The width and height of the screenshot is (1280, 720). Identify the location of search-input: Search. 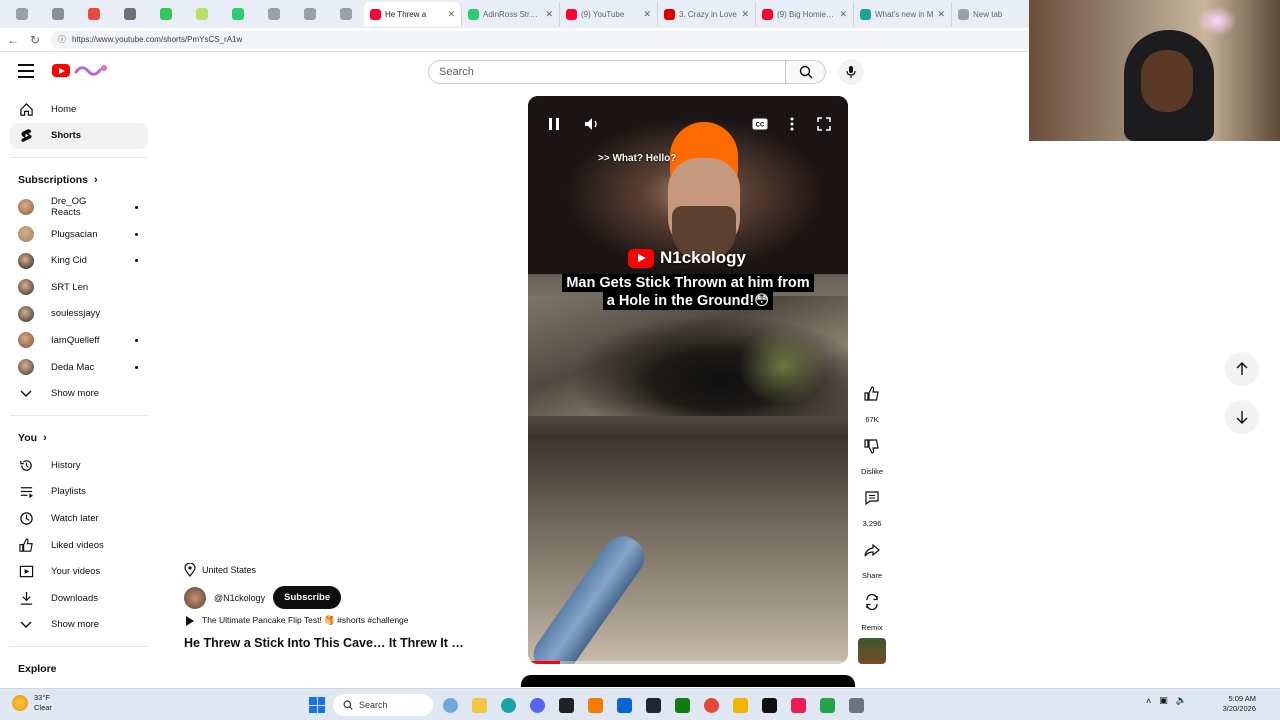
(607, 72).